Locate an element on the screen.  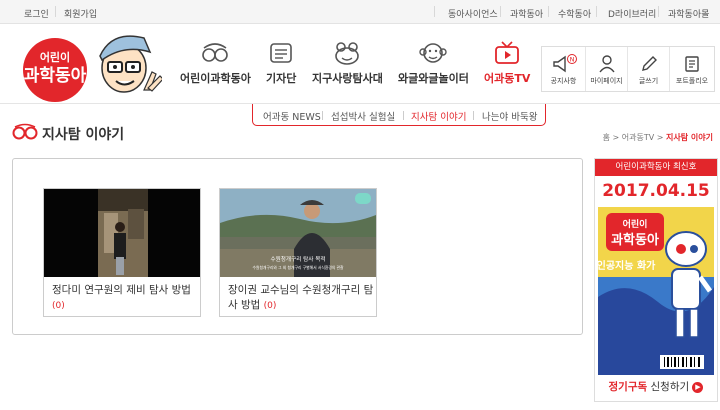
page-title: 지사탐 이야기 is located at coordinates (83, 135).